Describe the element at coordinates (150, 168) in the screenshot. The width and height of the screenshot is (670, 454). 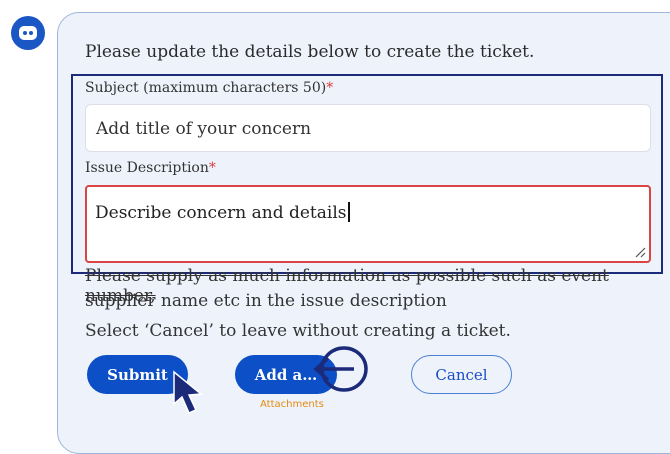
I see `description-label: Issue Description*` at that location.